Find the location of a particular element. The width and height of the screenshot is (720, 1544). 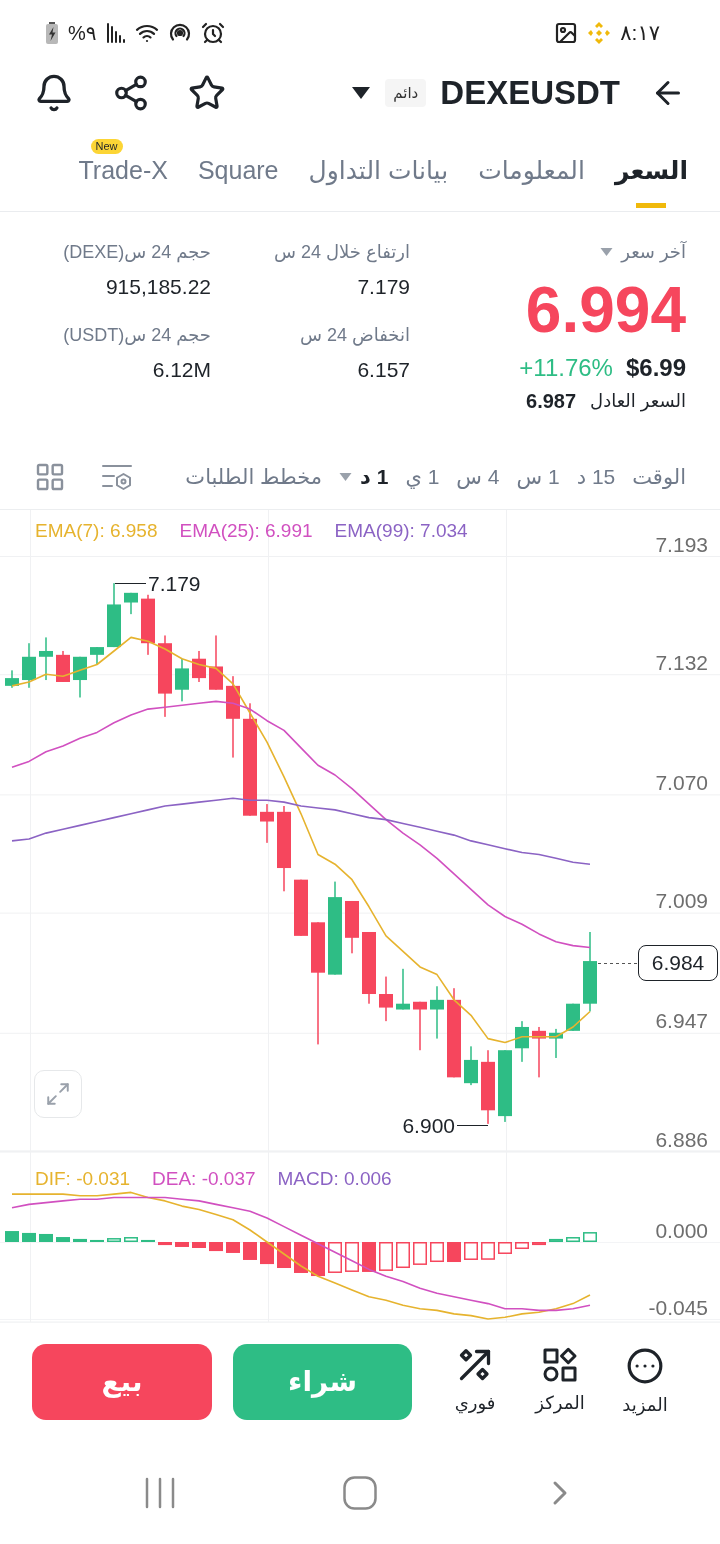

lines-hexagon-icon is located at coordinates (117, 477).